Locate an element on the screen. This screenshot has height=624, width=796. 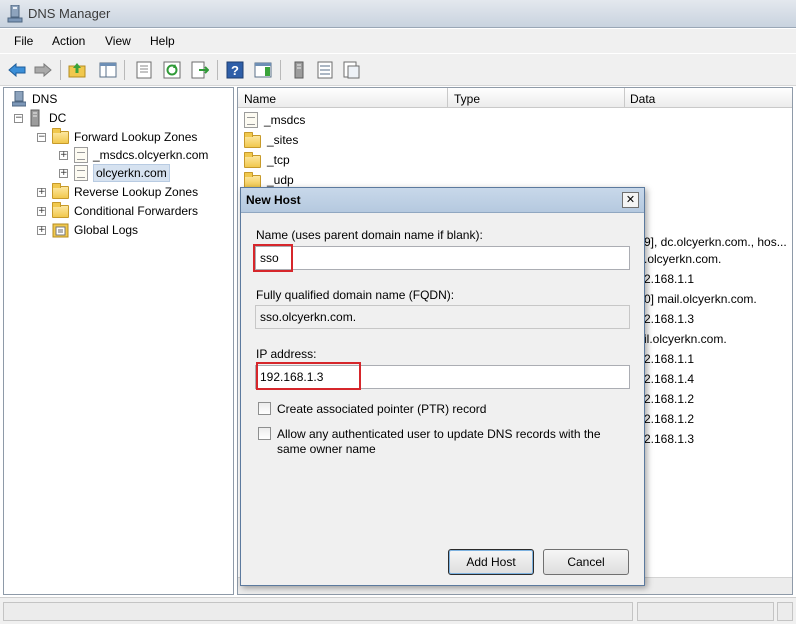
list-icon is located at coordinates (325, 70).